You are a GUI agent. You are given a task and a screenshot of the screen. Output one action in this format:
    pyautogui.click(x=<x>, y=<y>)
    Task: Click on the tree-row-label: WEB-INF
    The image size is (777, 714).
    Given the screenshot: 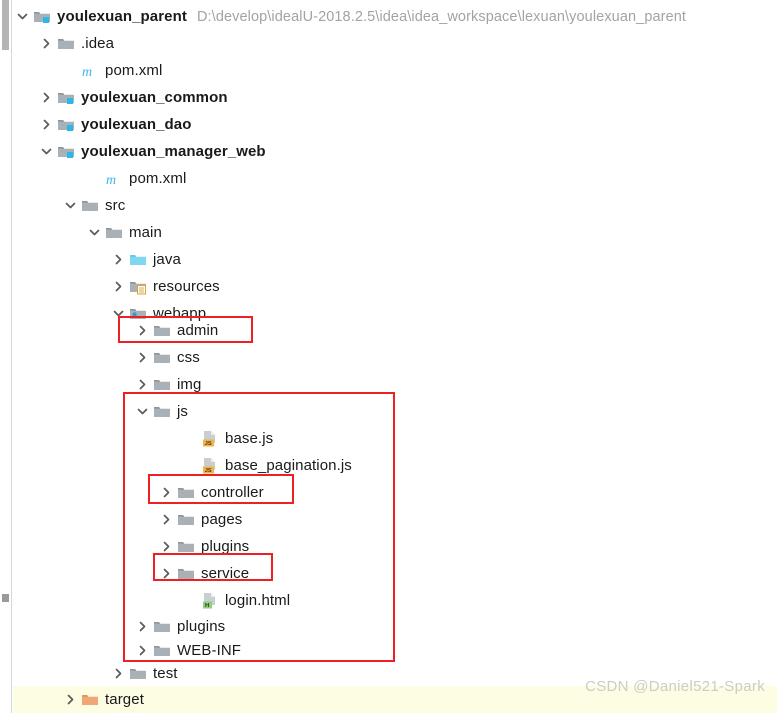 What is the action you would take?
    pyautogui.click(x=209, y=650)
    